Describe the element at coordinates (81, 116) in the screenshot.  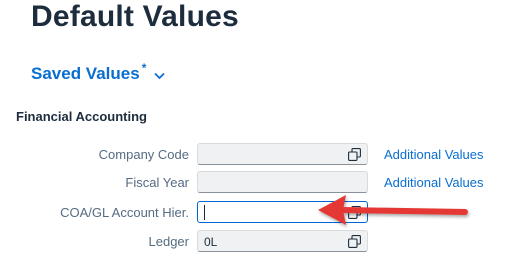
I see `section-title: Financial Accounting` at that location.